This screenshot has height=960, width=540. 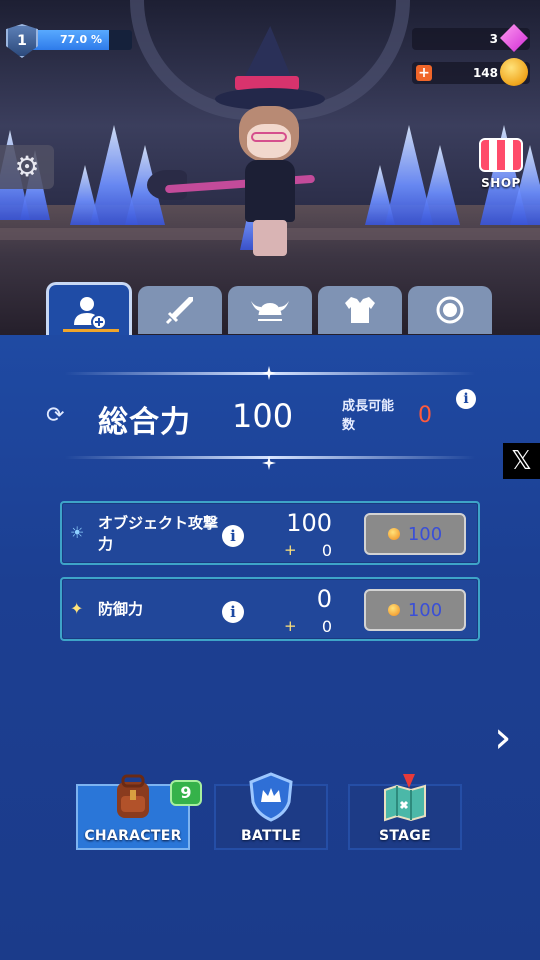 I want to click on stat-row-defense: ✦ 防御力 i 0 + 0 100, so click(x=270, y=609).